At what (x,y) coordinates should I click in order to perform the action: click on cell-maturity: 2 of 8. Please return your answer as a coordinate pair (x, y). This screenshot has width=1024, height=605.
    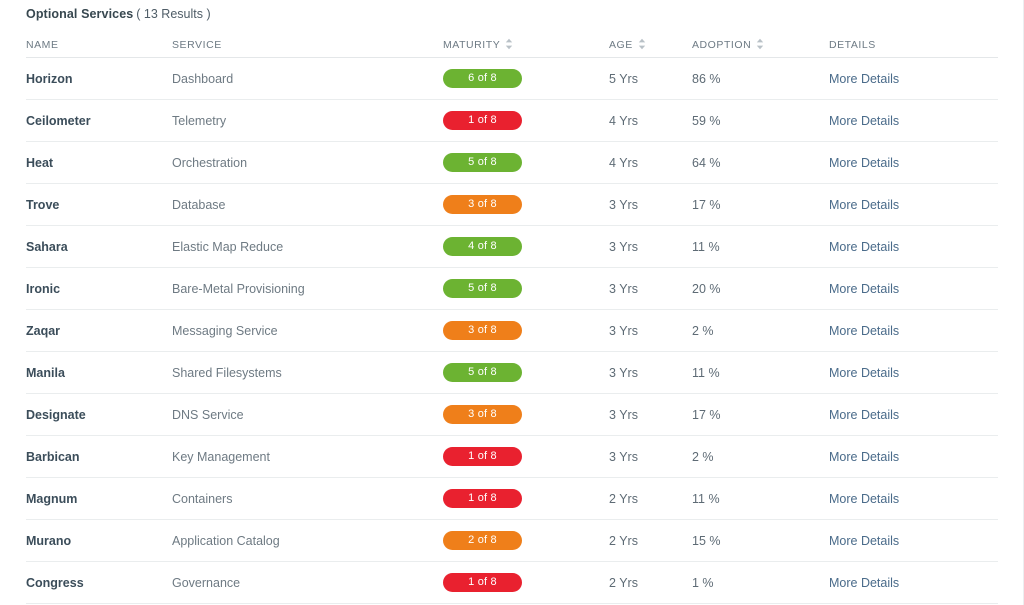
    Looking at the image, I should click on (526, 540).